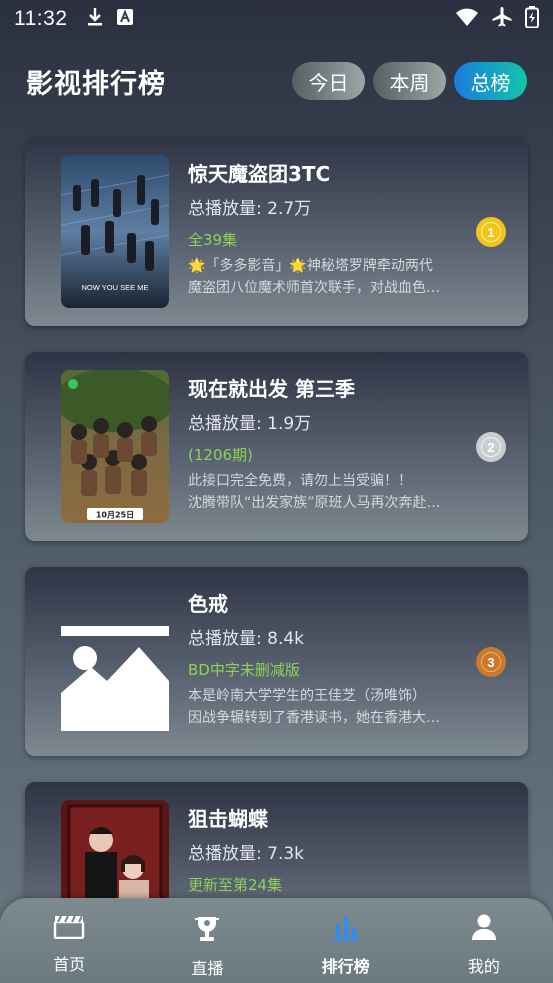 The height and width of the screenshot is (983, 553). Describe the element at coordinates (69, 964) in the screenshot. I see `nav-label: 首页` at that location.